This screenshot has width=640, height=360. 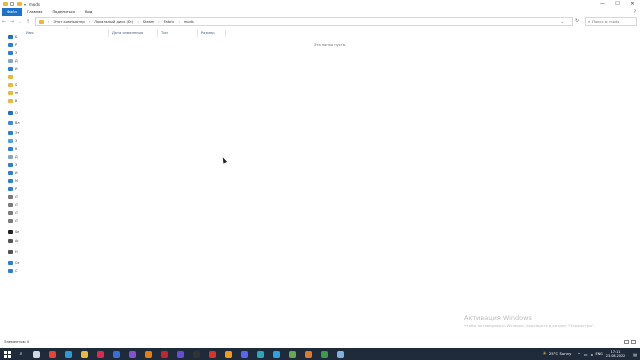 I want to click on nav-item: B, so click(x=15, y=101).